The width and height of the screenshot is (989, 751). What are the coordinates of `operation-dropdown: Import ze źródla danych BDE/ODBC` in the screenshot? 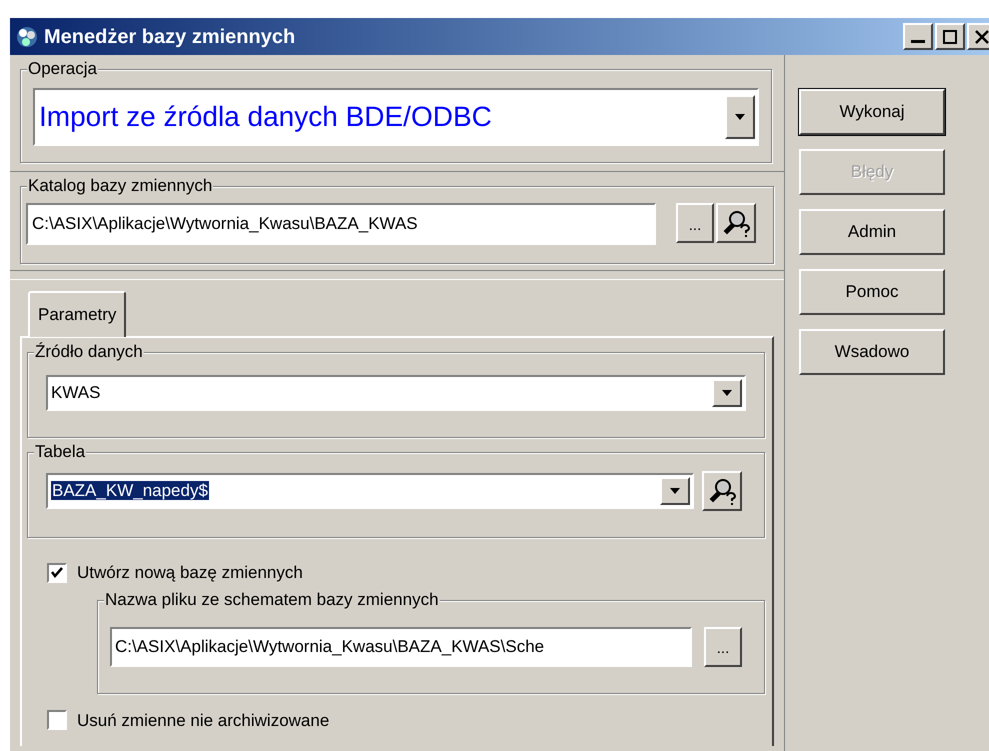 It's located at (396, 117).